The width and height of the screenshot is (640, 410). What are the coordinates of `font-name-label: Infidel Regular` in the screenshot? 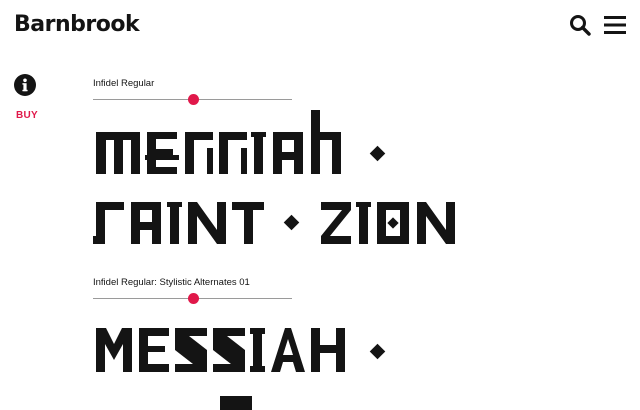 It's located at (124, 83).